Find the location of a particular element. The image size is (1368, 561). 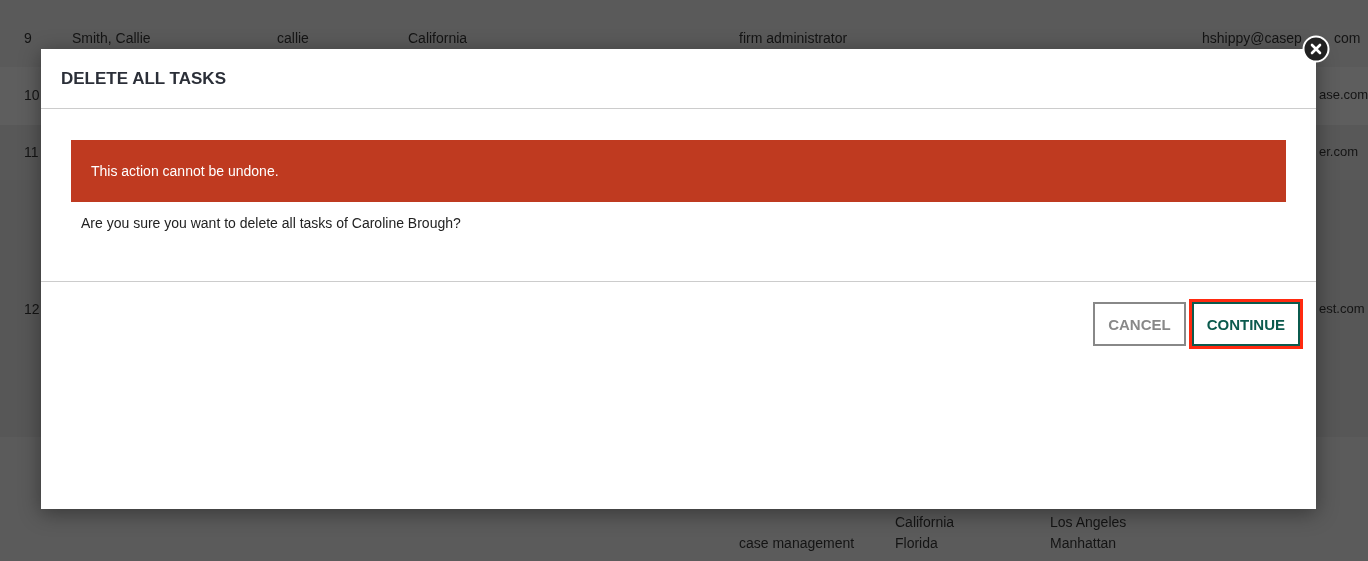

cancel-button: CANCEL is located at coordinates (1139, 324).